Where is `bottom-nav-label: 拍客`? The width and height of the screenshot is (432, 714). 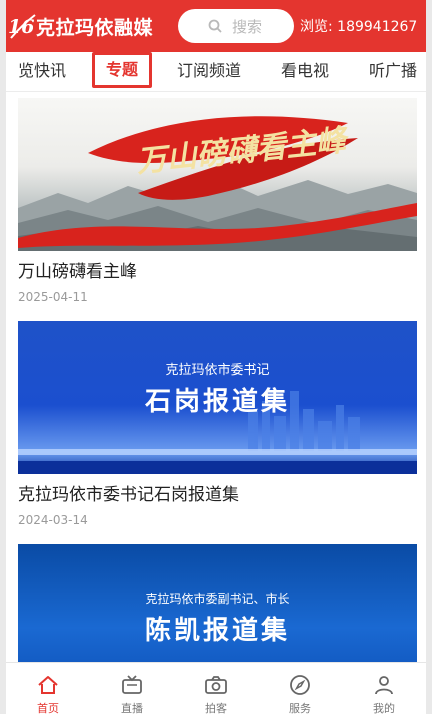 bottom-nav-label: 拍客 is located at coordinates (216, 708).